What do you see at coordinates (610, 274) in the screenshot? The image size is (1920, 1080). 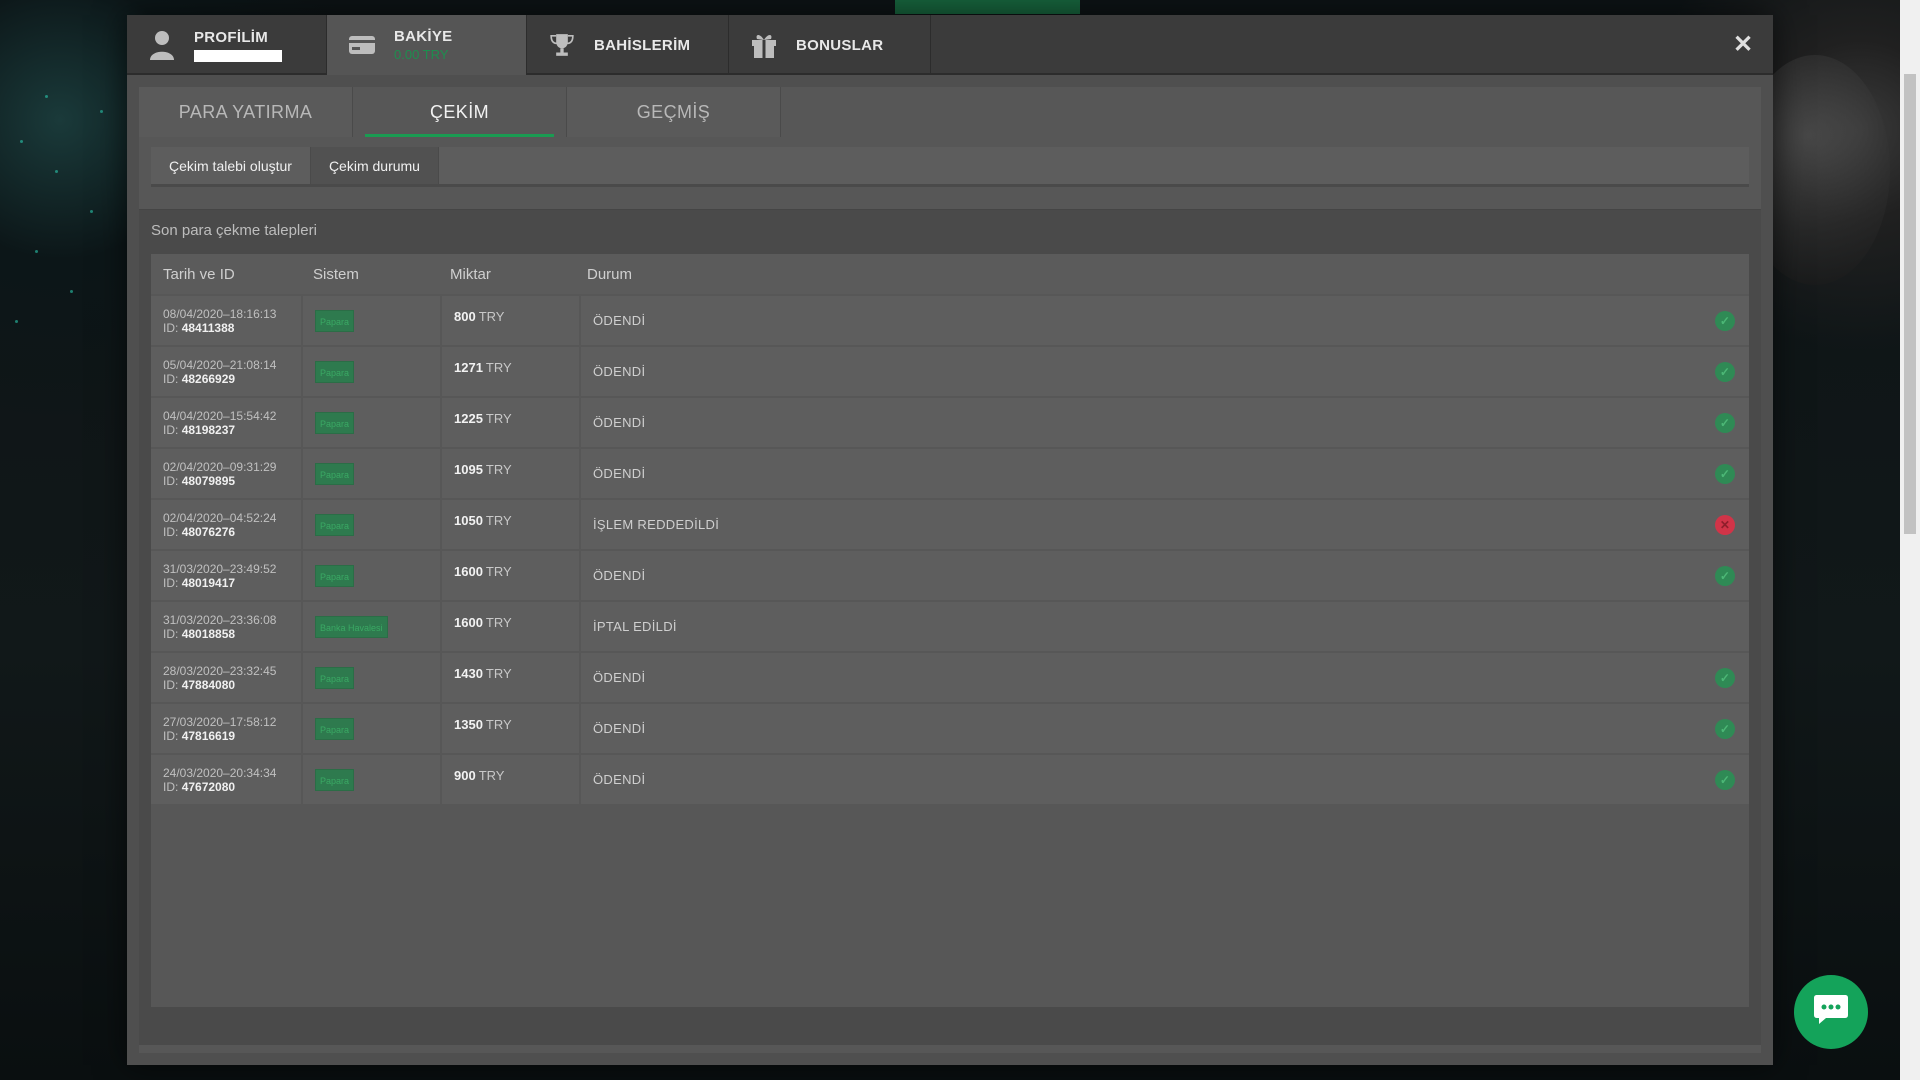 I see `header-status: Durum` at bounding box center [610, 274].